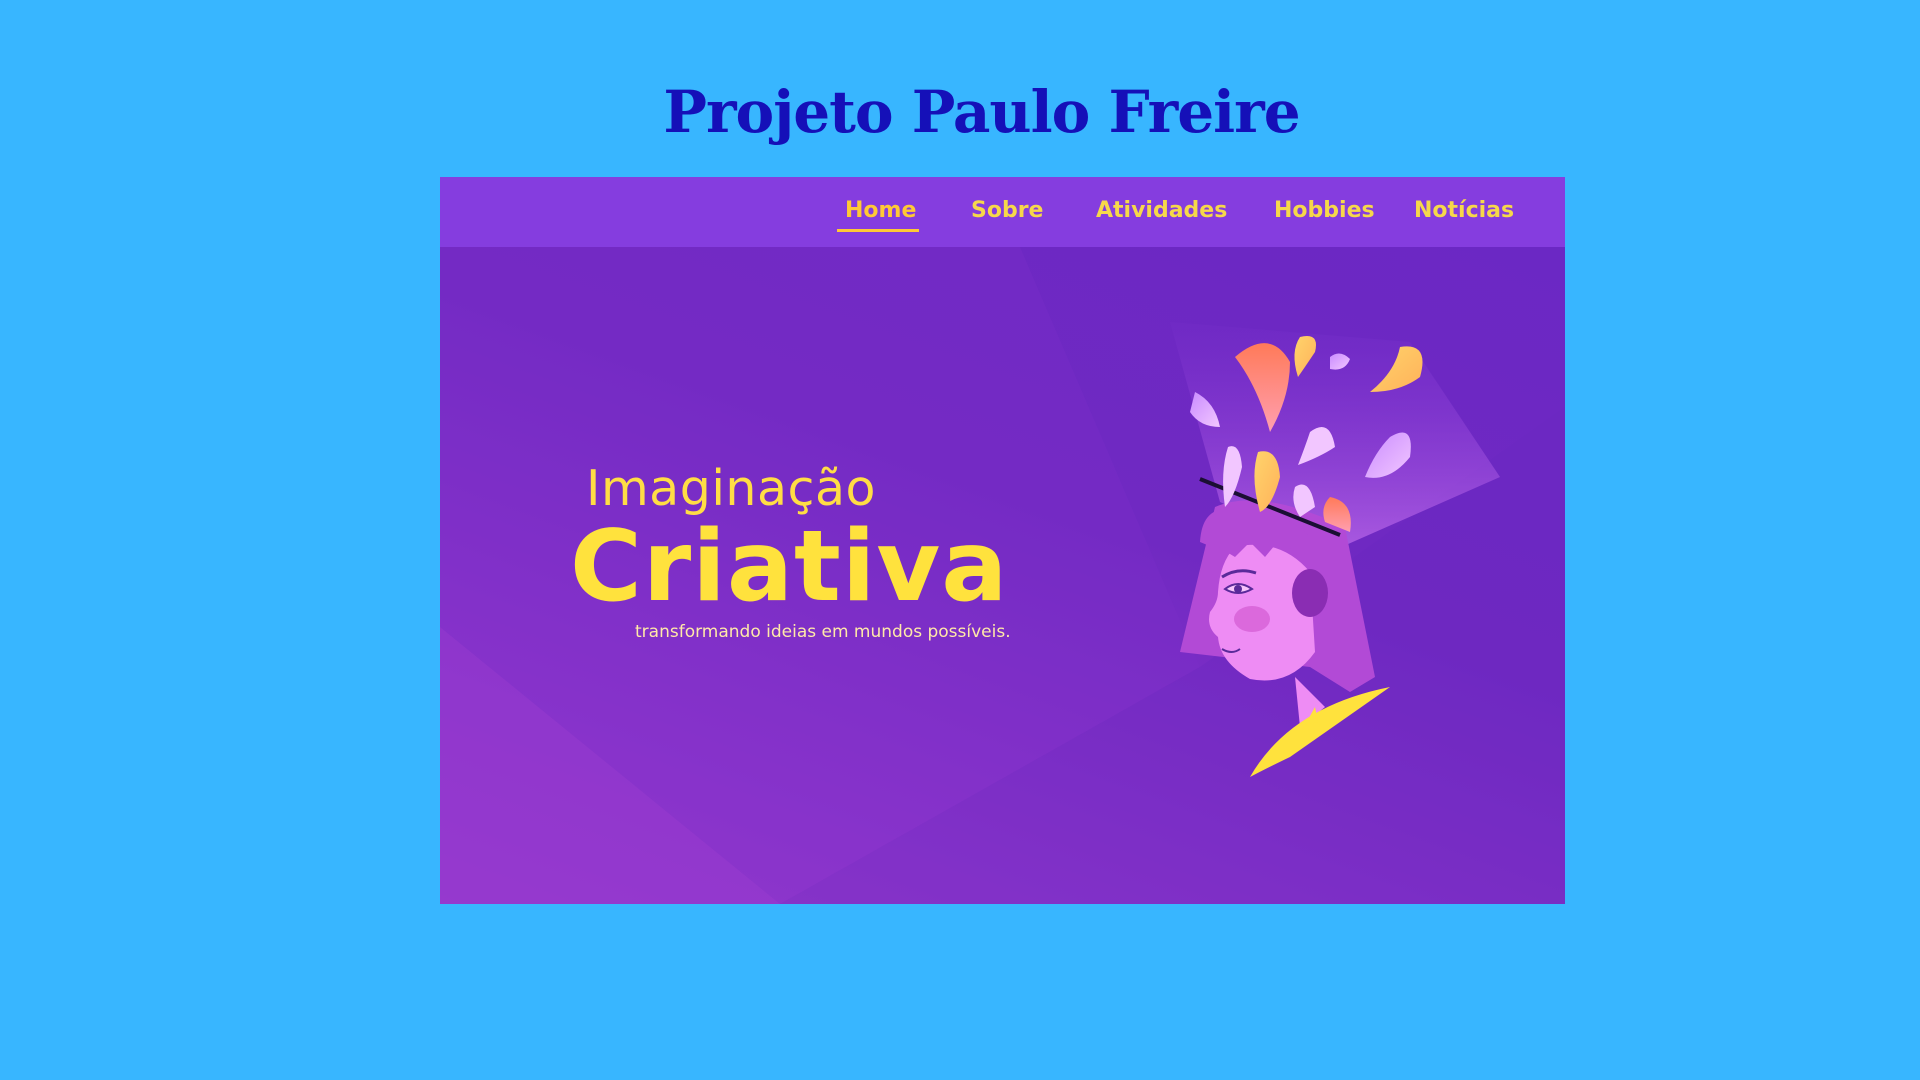 This screenshot has height=1080, width=1920. Describe the element at coordinates (878, 230) in the screenshot. I see `nav-active-underline` at that location.